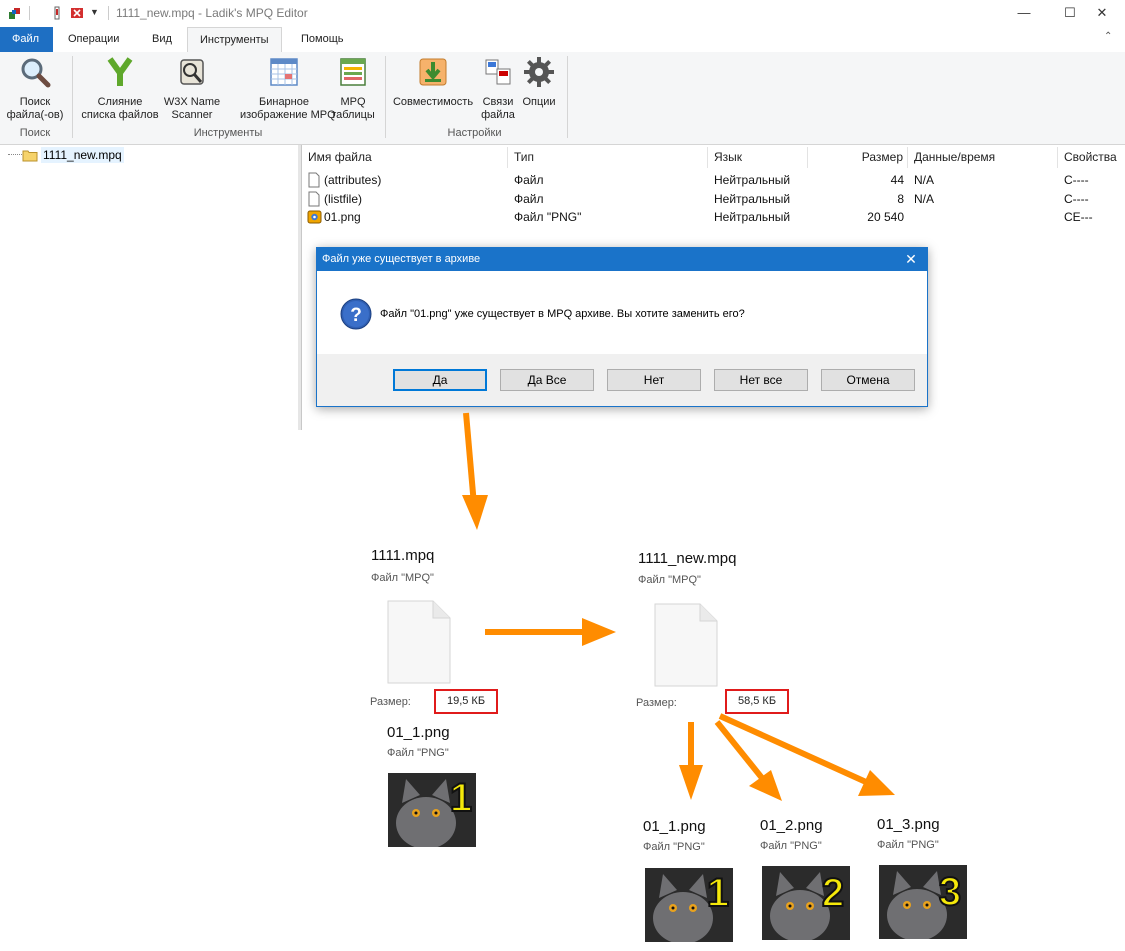 This screenshot has width=1125, height=951. I want to click on scanner-scroll-icon, so click(192, 72).